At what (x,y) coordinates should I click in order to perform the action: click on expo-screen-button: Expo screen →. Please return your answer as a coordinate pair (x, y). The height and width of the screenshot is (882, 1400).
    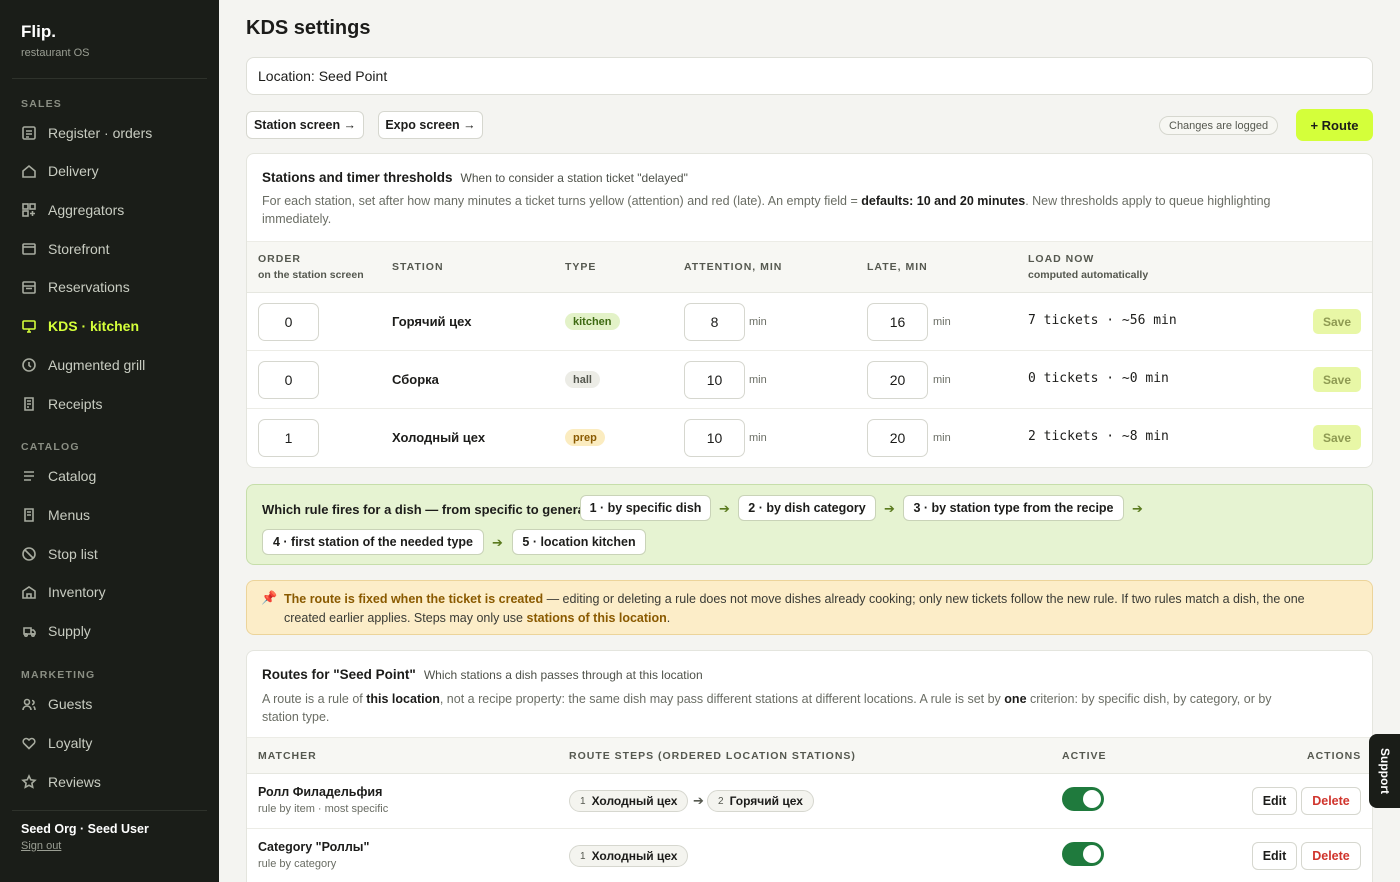
    Looking at the image, I should click on (430, 125).